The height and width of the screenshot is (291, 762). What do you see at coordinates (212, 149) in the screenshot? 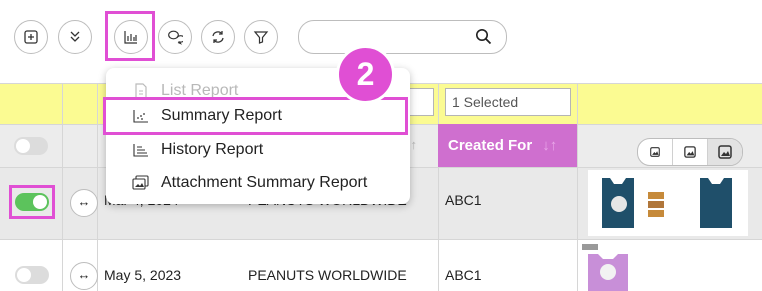
I see `menu-item-label: History Report` at bounding box center [212, 149].